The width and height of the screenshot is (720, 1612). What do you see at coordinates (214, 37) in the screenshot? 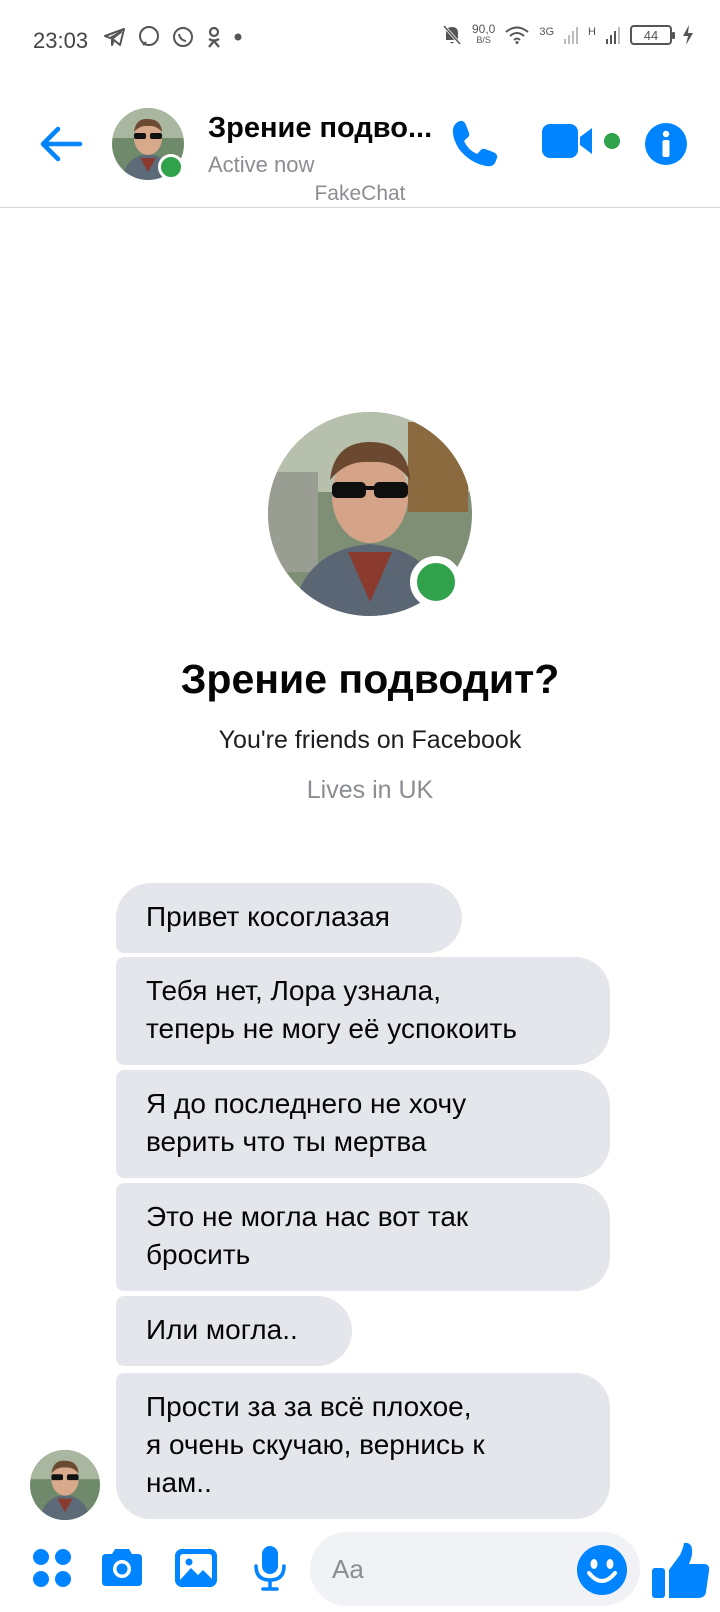
I see `odnoklassniki-icon` at bounding box center [214, 37].